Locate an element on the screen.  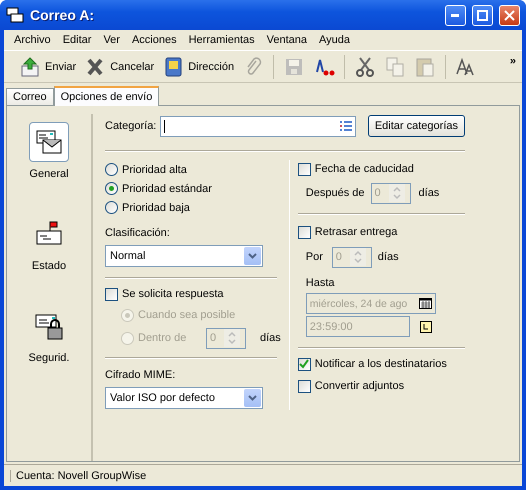
classification-label: Clasificación: is located at coordinates (138, 233).